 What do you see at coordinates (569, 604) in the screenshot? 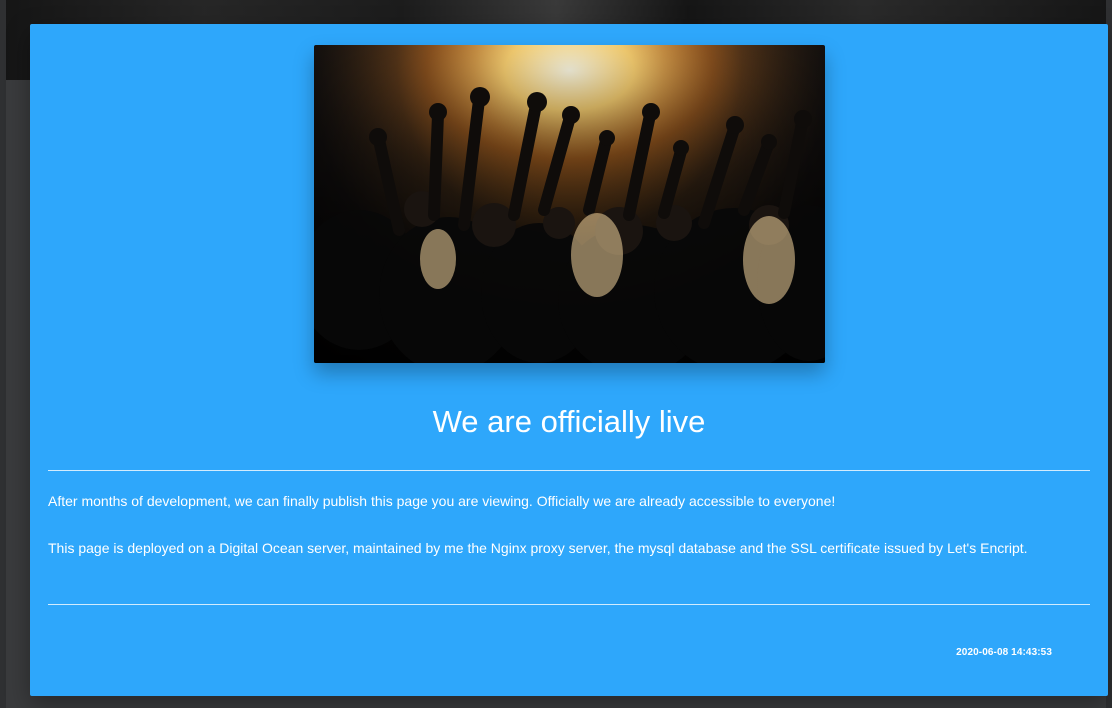
I see `bottom-divider` at bounding box center [569, 604].